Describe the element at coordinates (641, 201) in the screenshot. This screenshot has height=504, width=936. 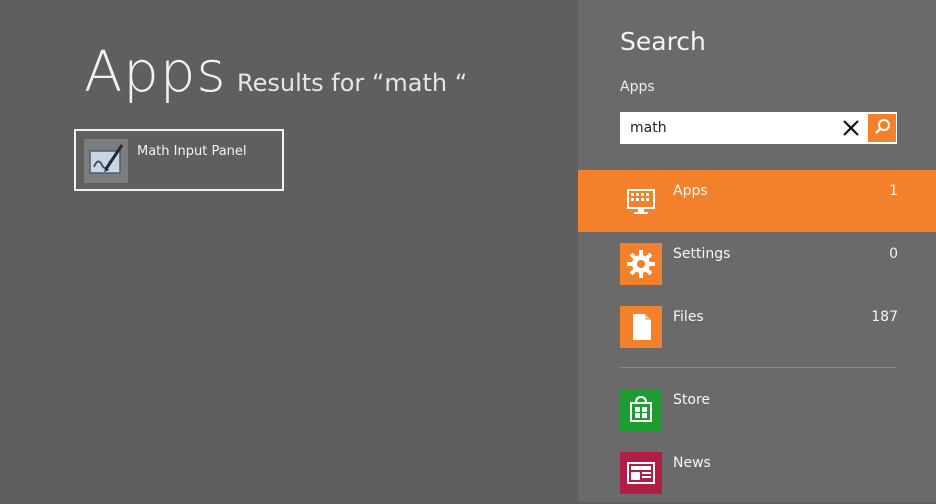
I see `apps-monitor-icon` at that location.